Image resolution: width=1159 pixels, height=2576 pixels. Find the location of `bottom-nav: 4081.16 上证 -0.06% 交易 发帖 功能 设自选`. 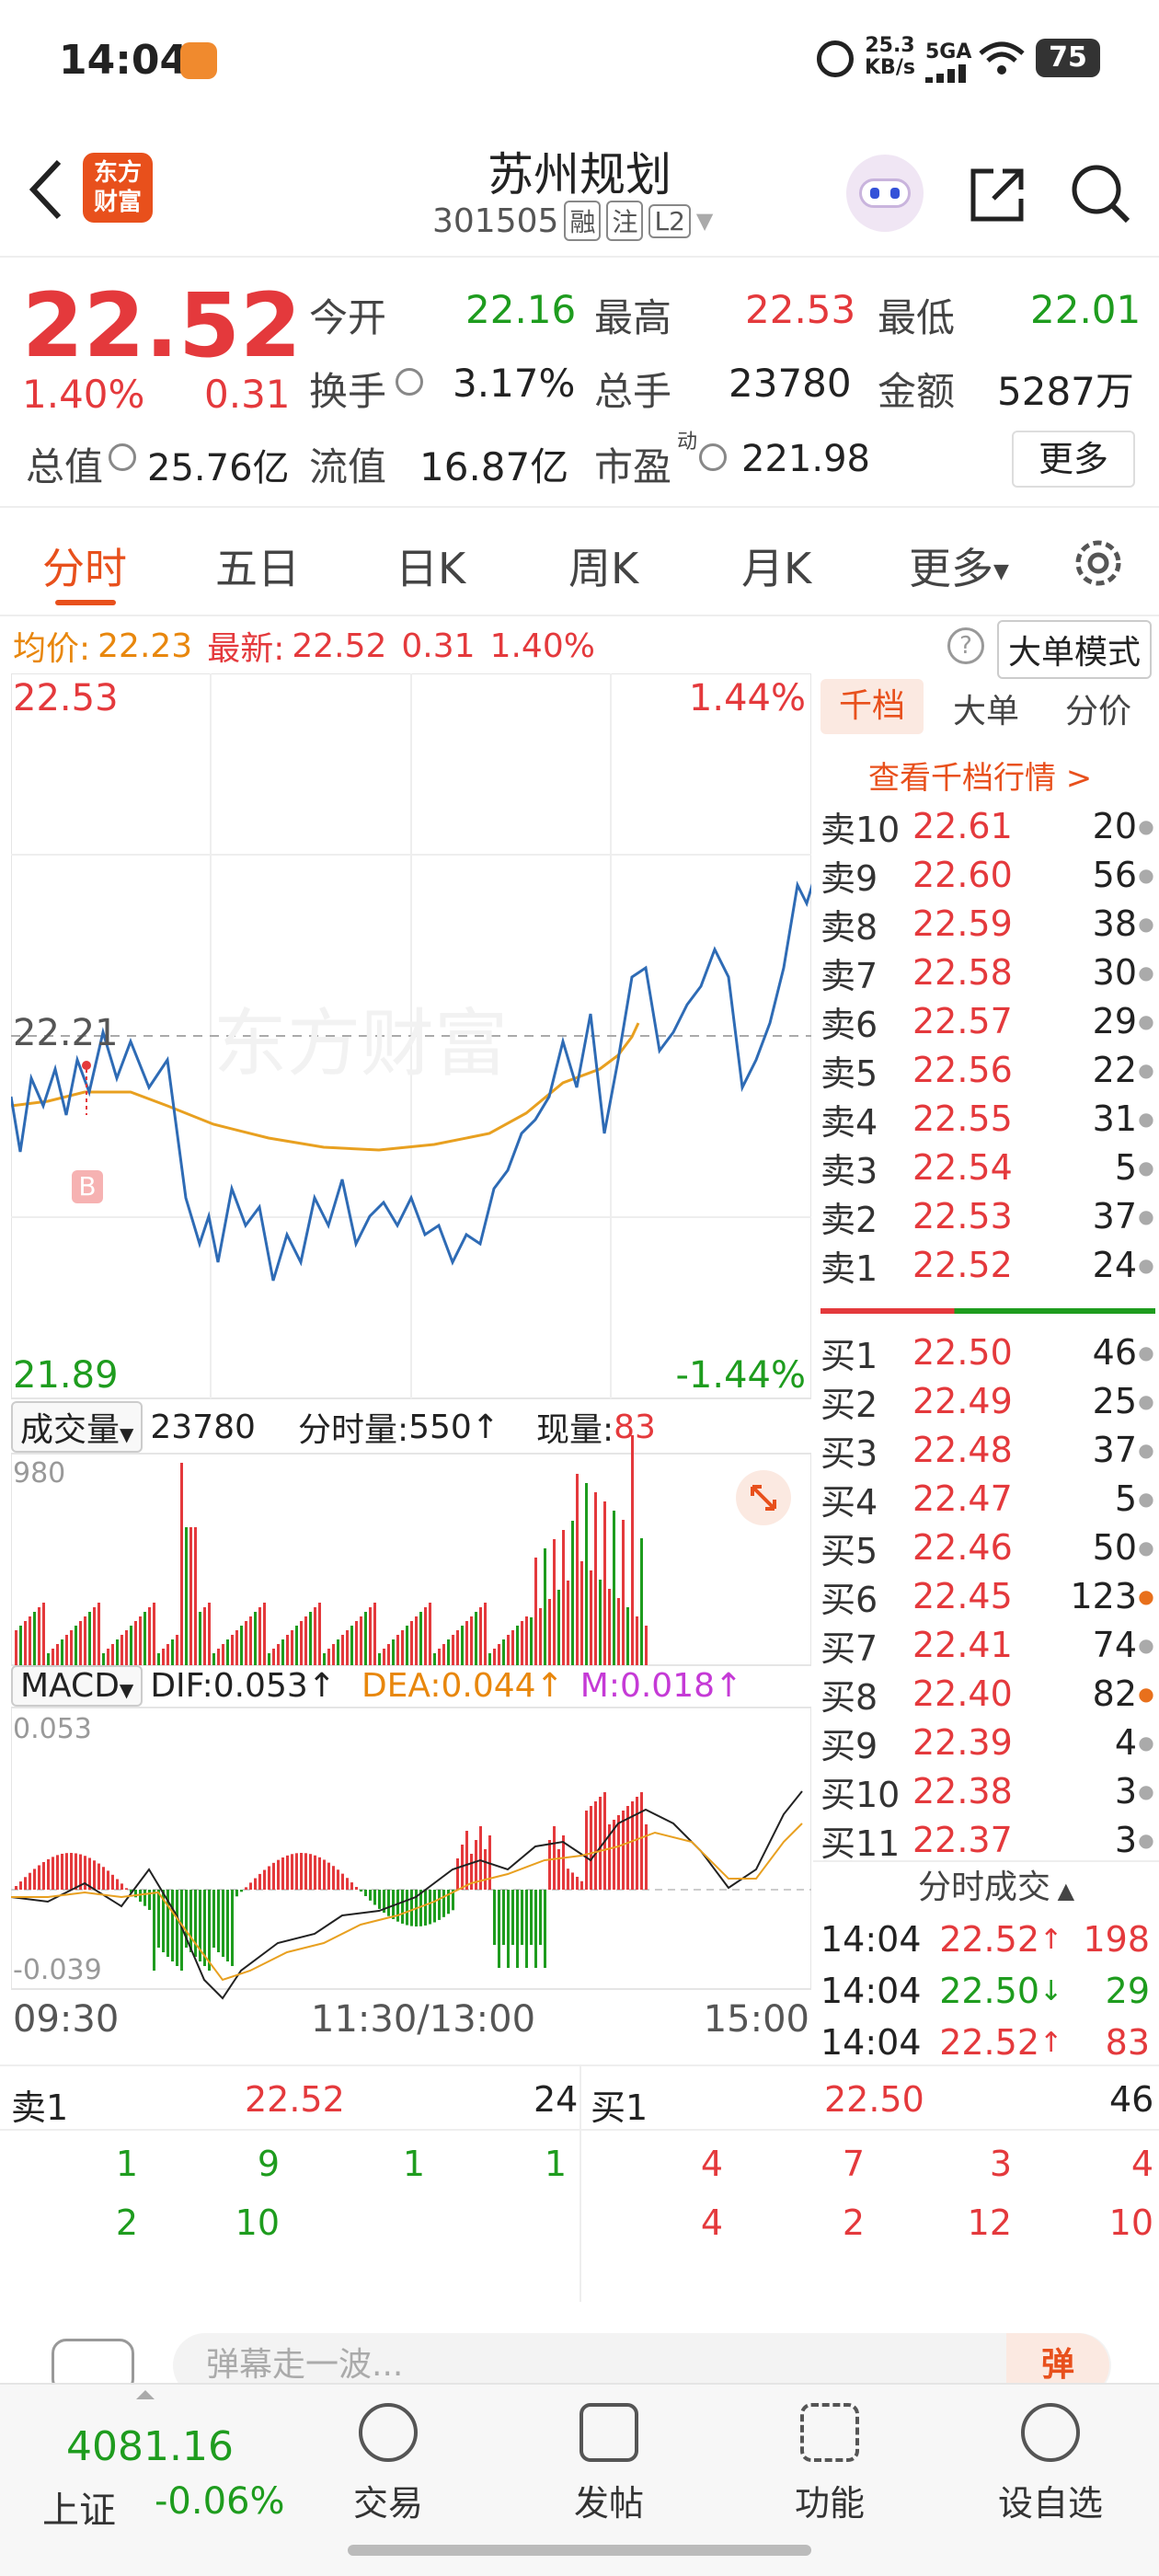

bottom-nav: 4081.16 上证 -0.06% 交易 发帖 功能 设自选 is located at coordinates (579, 2479).